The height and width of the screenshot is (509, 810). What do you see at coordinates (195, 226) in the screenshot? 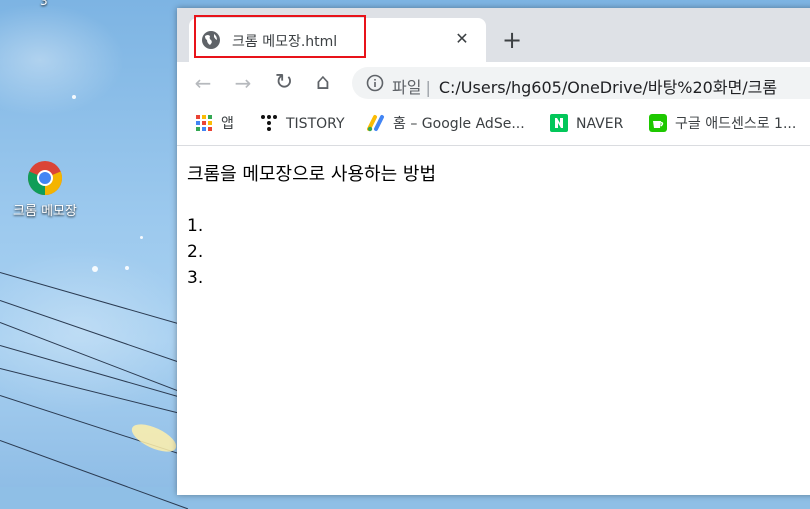
I see `list-item: 1.` at bounding box center [195, 226].